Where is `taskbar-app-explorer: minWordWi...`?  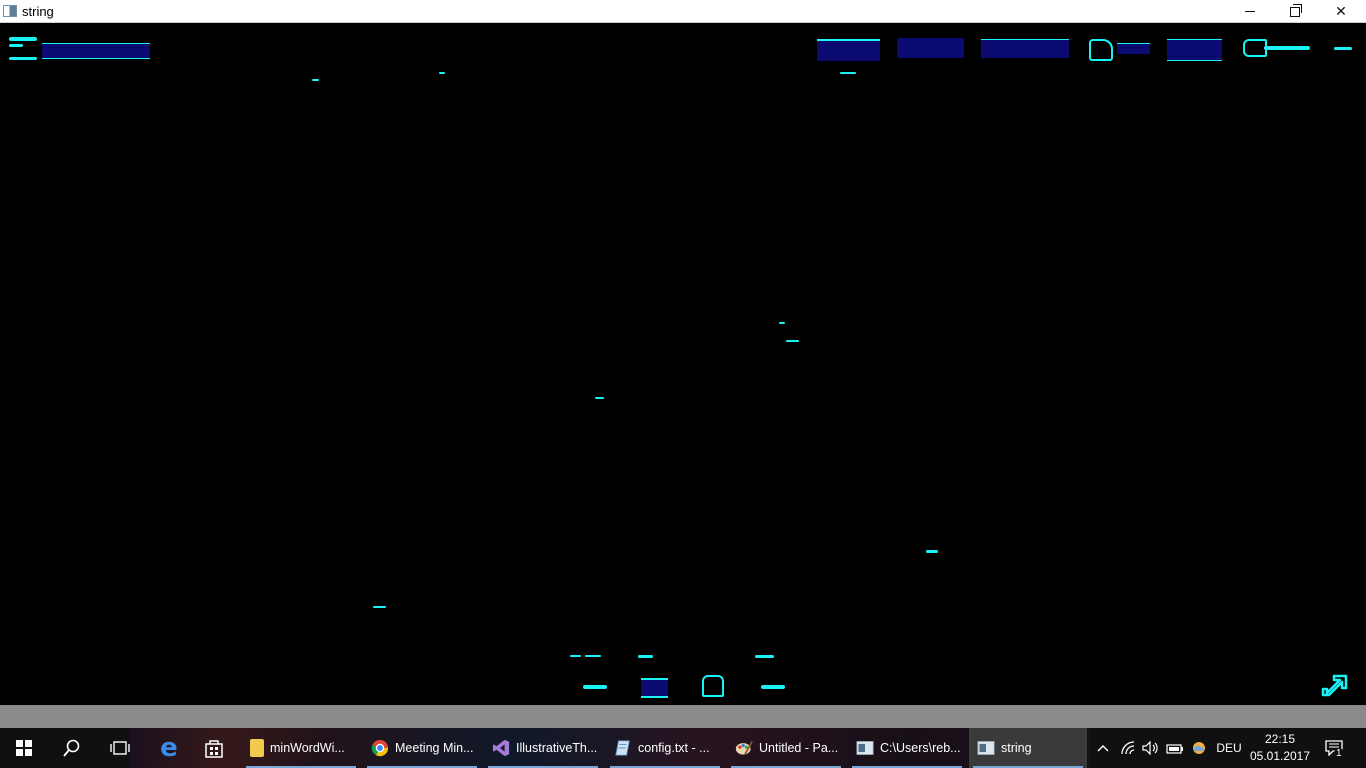 taskbar-app-explorer: minWordWi... is located at coordinates (301, 748).